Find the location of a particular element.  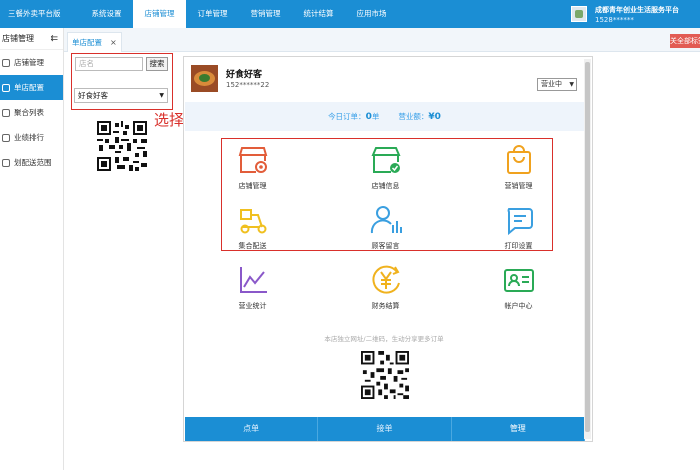

grid-item-label: 营业统计 is located at coordinates (252, 306).